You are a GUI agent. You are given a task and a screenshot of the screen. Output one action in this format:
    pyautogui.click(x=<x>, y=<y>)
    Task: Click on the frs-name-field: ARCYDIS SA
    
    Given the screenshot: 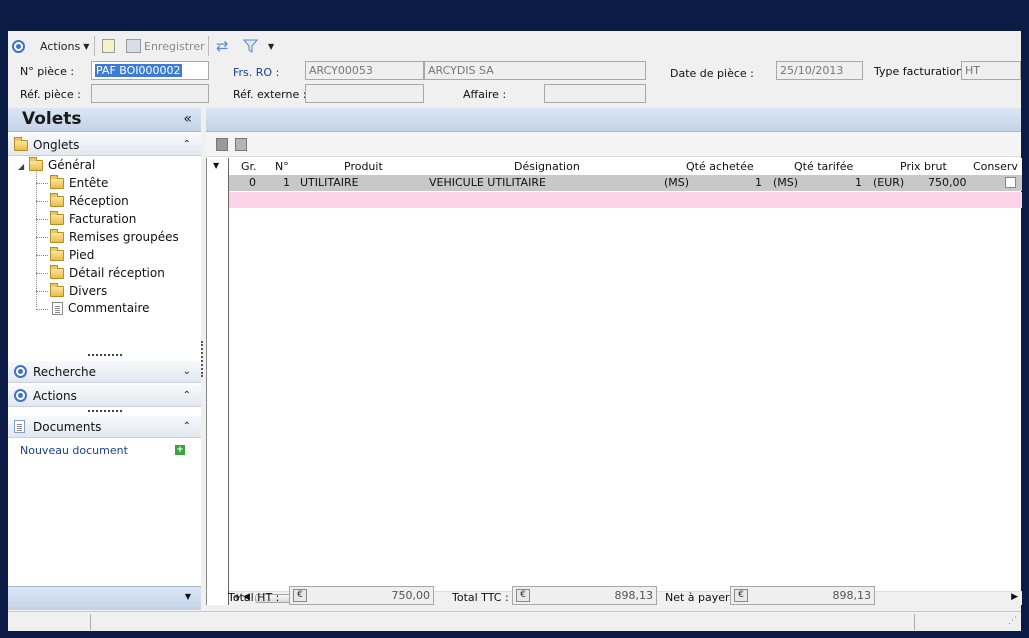 What is the action you would take?
    pyautogui.click(x=535, y=70)
    